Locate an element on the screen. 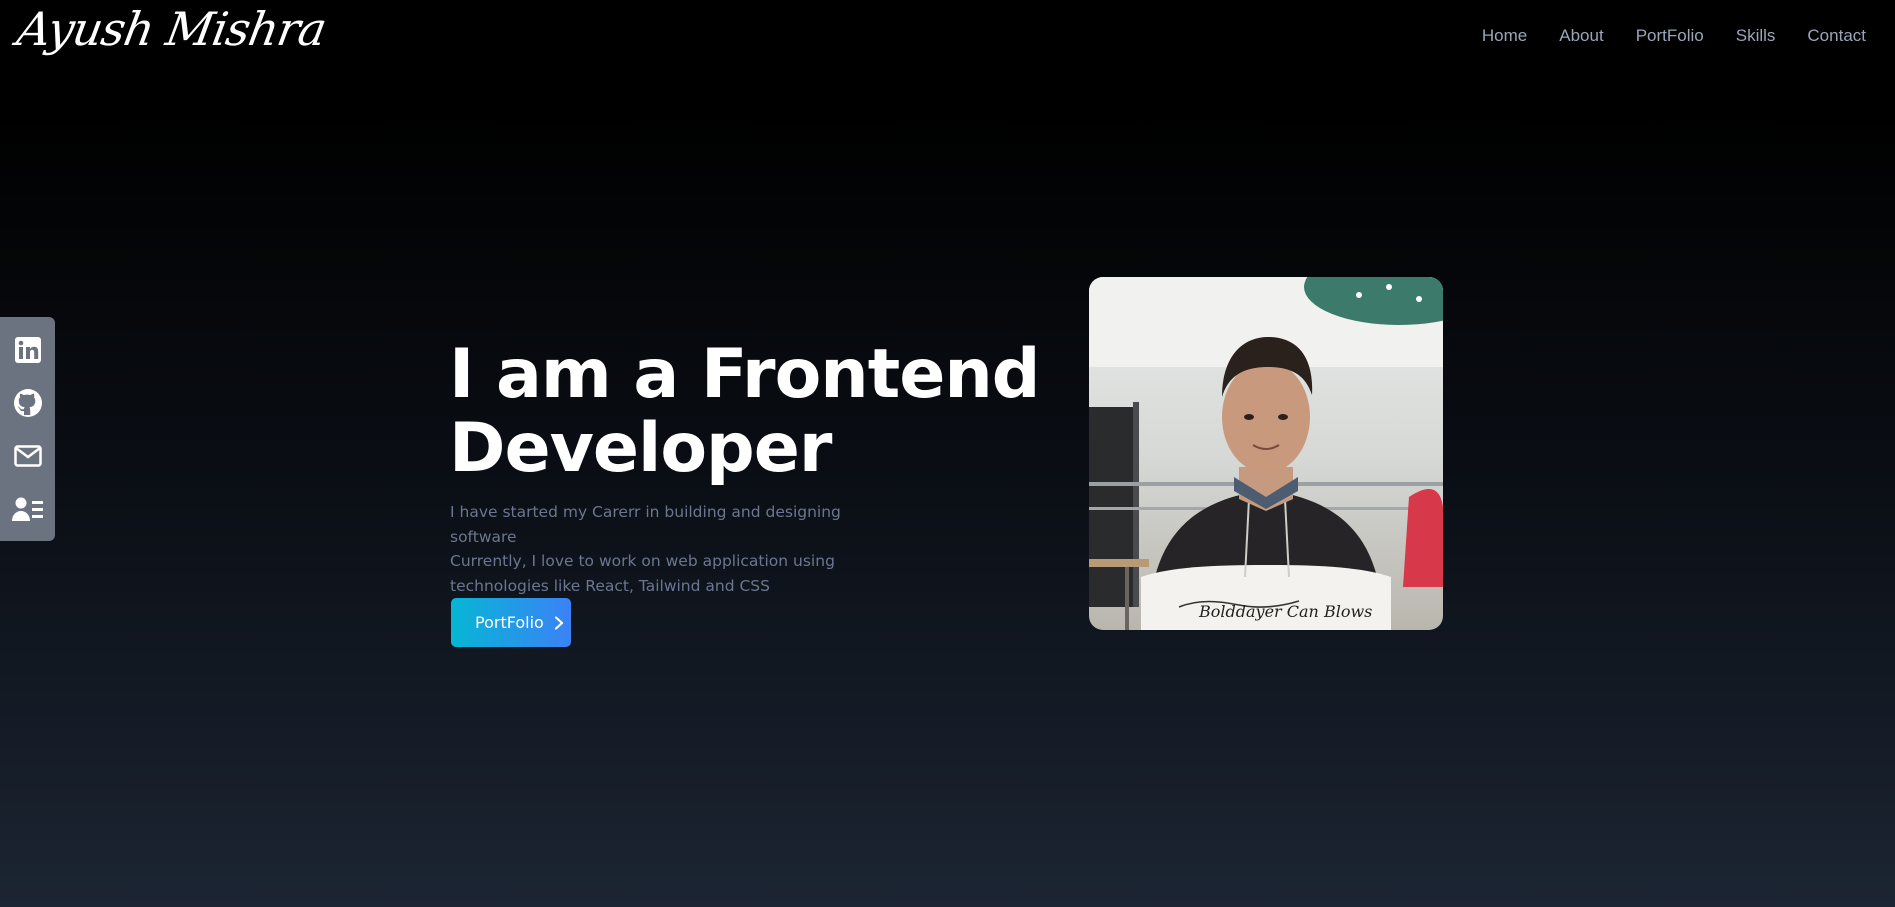 The width and height of the screenshot is (1895, 907). profile-photo-illustration: Bolddayer Can Blows is located at coordinates (1266, 453).